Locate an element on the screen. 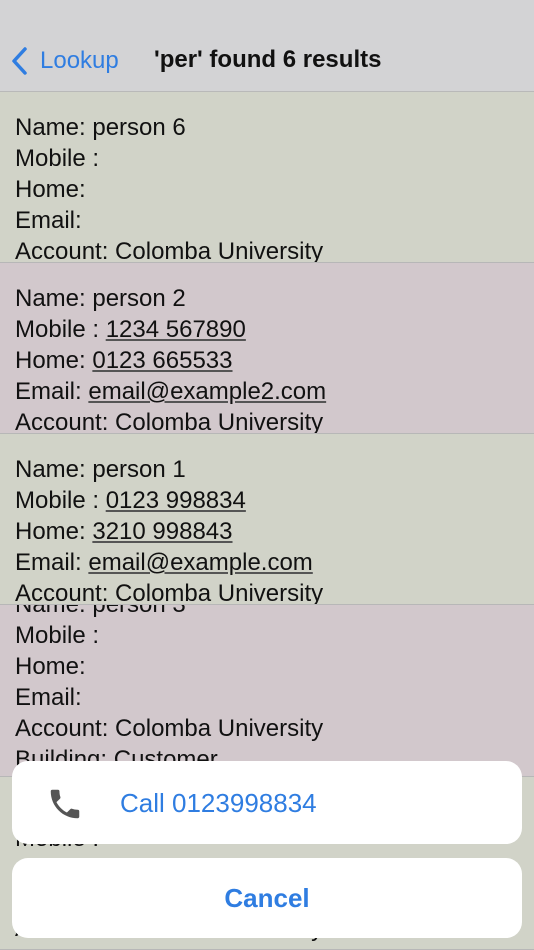 The height and width of the screenshot is (950, 534). mobile-link: 1234 567890 is located at coordinates (176, 329).